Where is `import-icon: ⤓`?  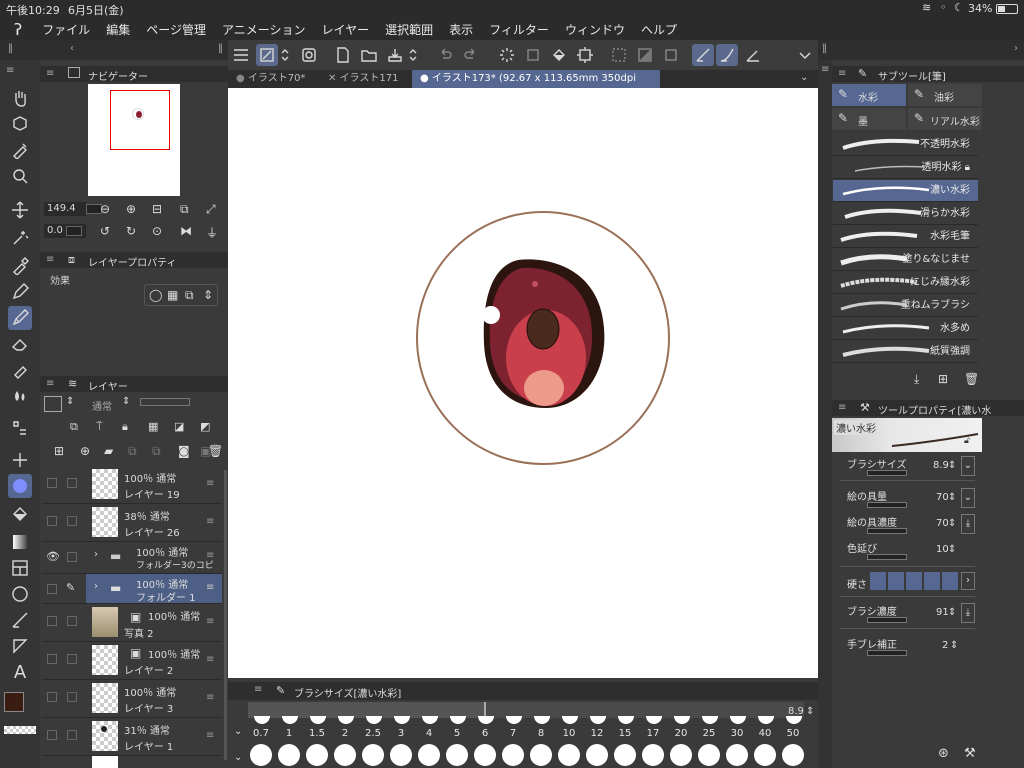
import-icon: ⤓ is located at coordinates (916, 379).